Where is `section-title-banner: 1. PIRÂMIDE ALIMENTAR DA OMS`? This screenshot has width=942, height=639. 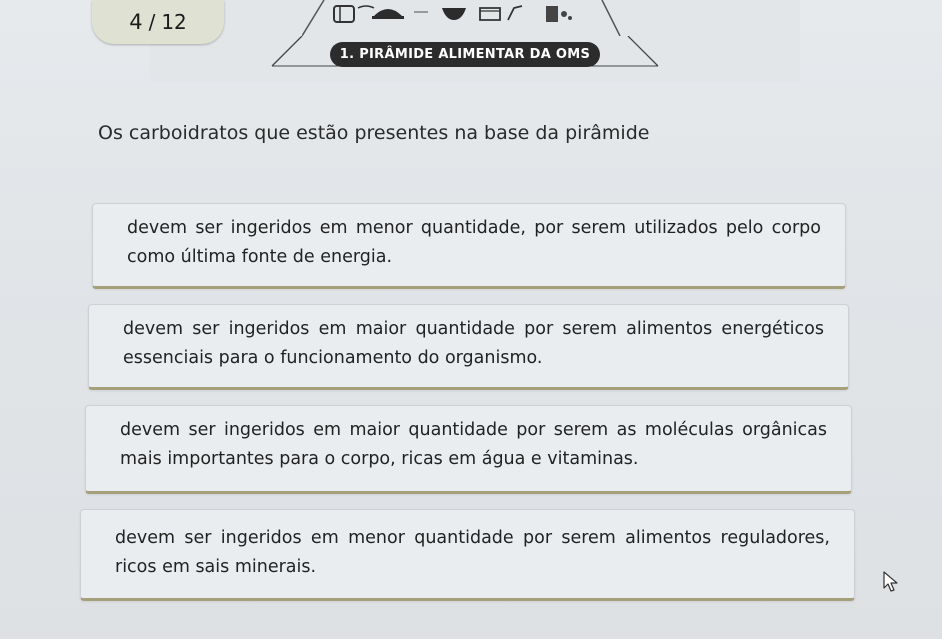
section-title-banner: 1. PIRÂMIDE ALIMENTAR DA OMS is located at coordinates (465, 54).